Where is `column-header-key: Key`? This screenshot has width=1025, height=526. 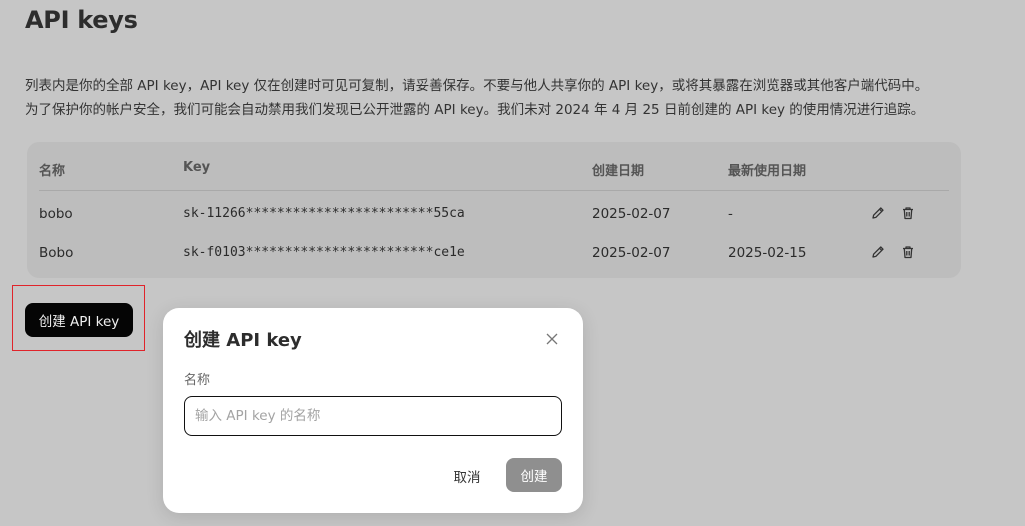
column-header-key: Key is located at coordinates (197, 167).